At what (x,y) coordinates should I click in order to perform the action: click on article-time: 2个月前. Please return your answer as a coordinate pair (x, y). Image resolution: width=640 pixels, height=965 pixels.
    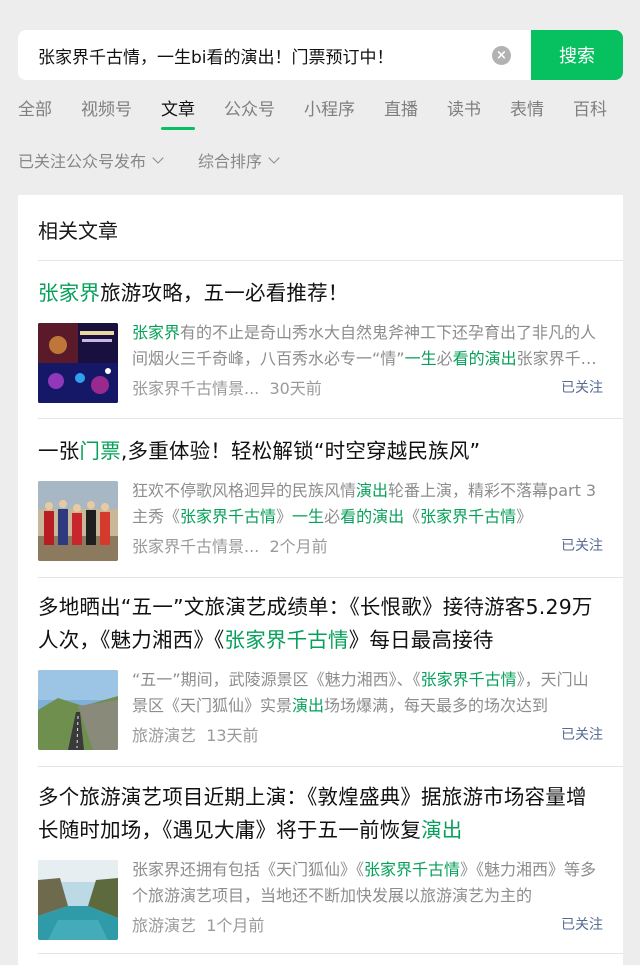
    Looking at the image, I should click on (298, 546).